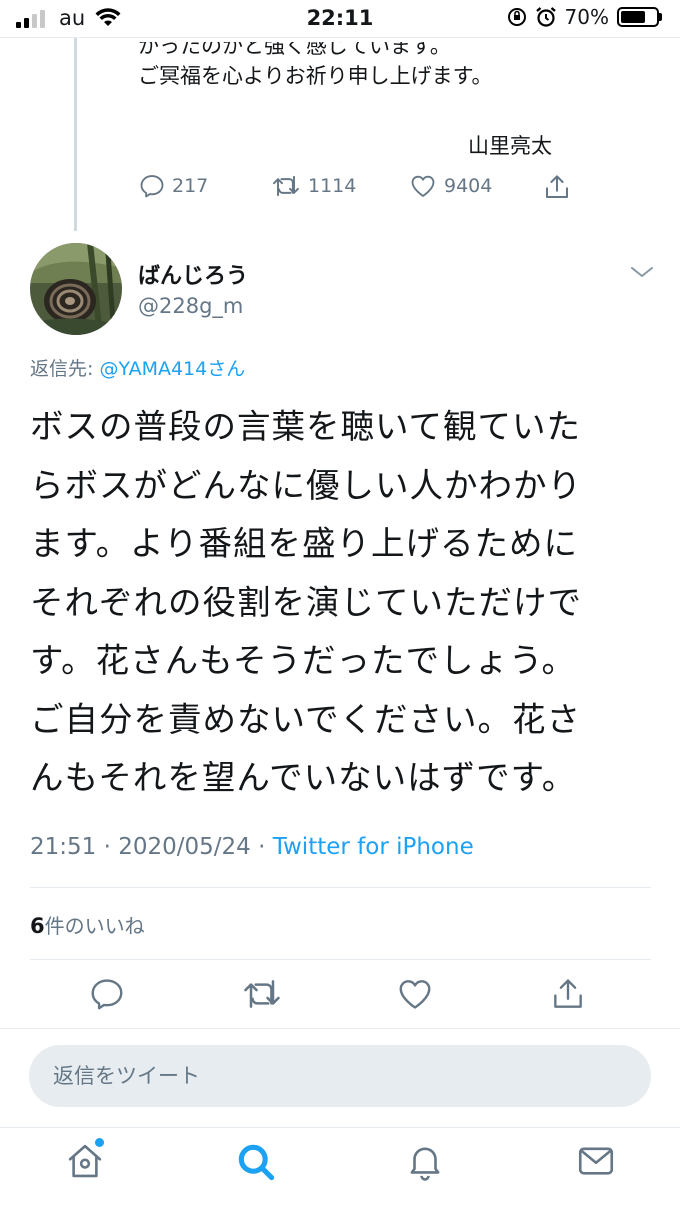 Image resolution: width=680 pixels, height=1209 pixels. Describe the element at coordinates (303, 660) in the screenshot. I see `tweet-line: す。花さんもそうだったでしょう。` at that location.